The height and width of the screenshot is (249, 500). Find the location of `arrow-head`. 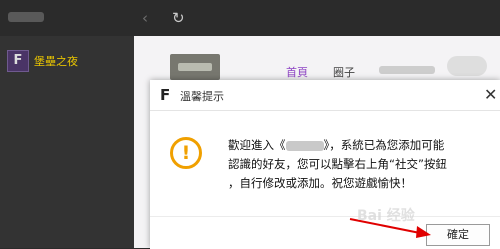

arrow-head is located at coordinates (423, 232).